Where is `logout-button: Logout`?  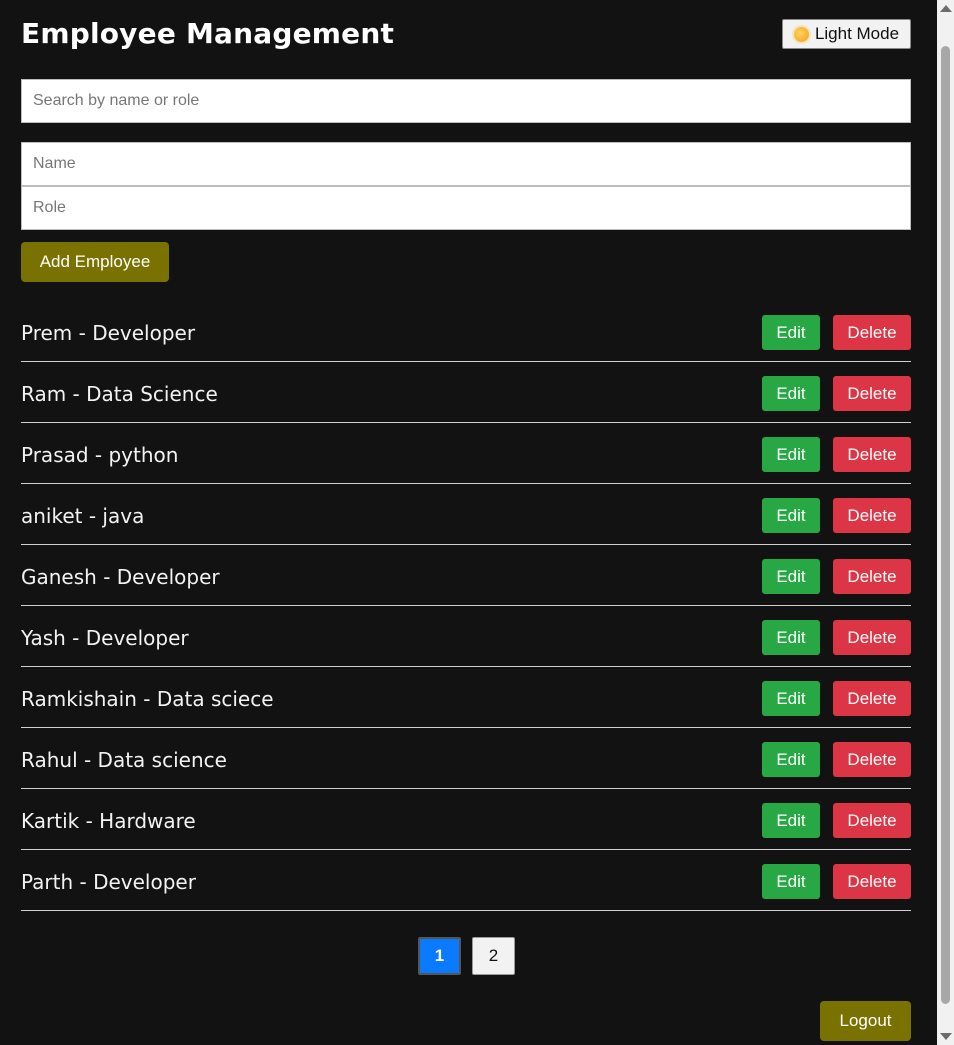 logout-button: Logout is located at coordinates (865, 1021).